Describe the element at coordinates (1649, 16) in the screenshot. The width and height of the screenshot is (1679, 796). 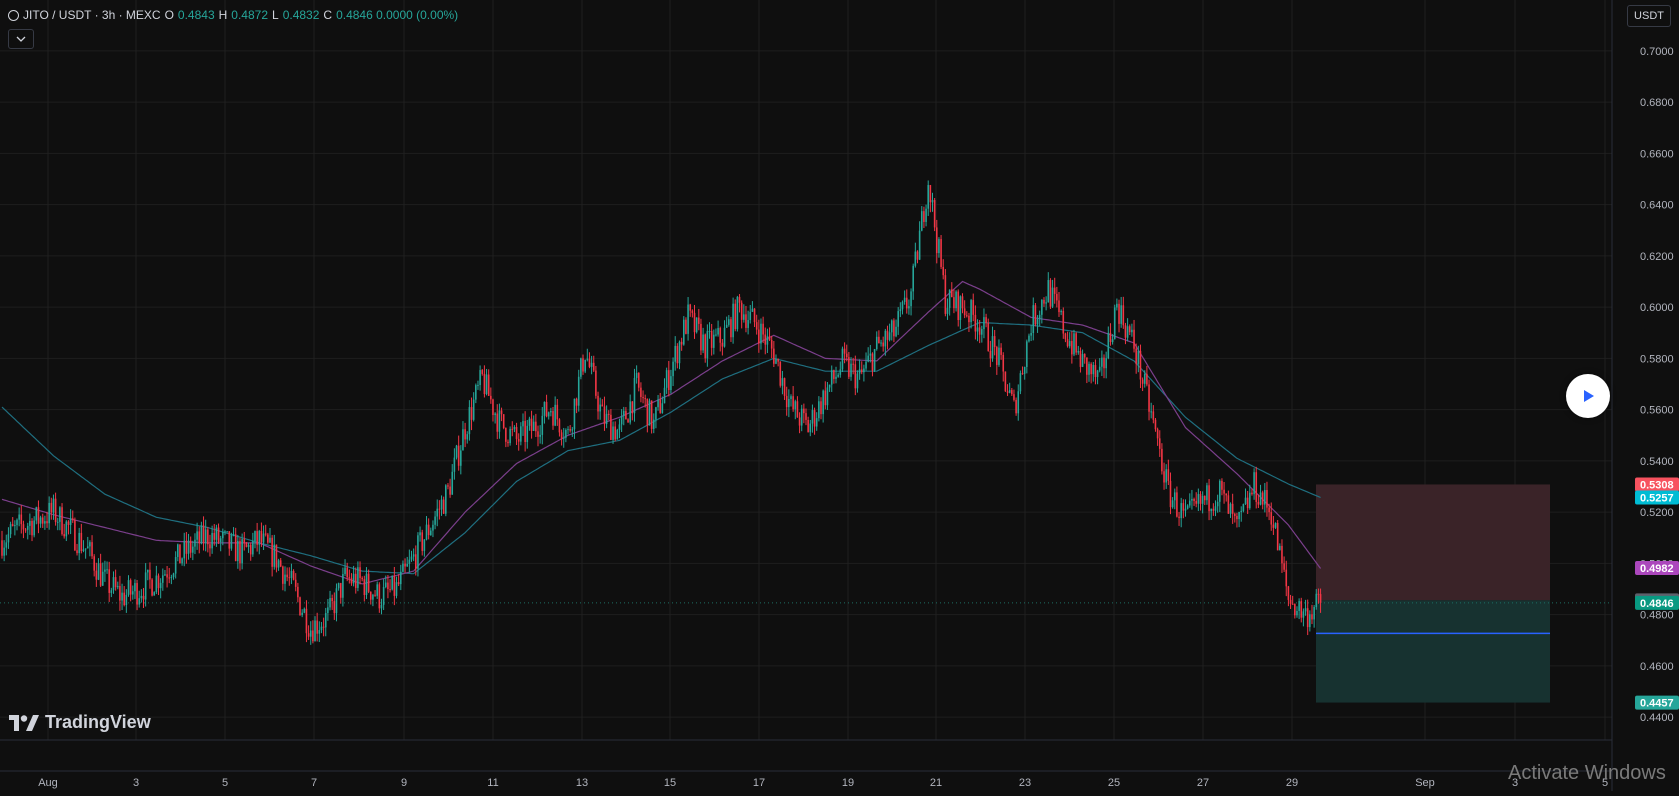
I see `currency-button: USDT` at that location.